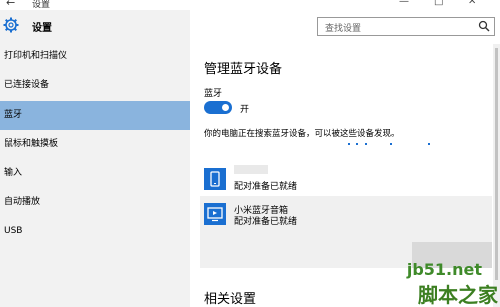  I want to click on maximize-icon: □, so click(438, 3).